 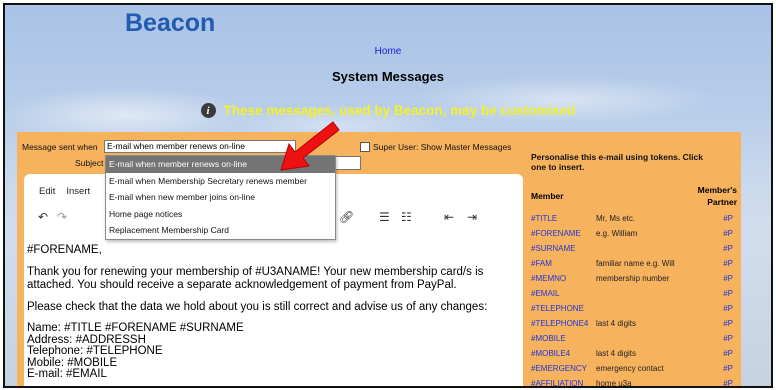 I want to click on token-row: #EMAIL #P, so click(x=635, y=296).